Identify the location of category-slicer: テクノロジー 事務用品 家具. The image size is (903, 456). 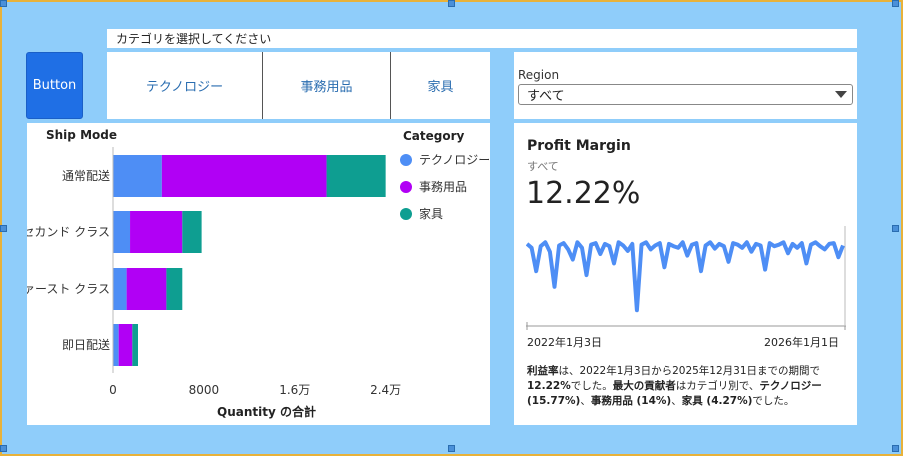
(298, 85).